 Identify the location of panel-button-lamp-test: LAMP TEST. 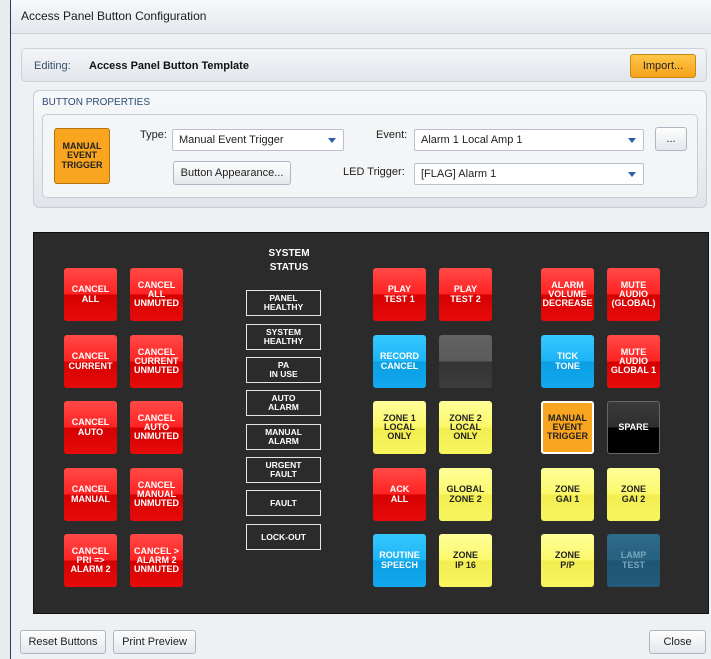
(633, 560).